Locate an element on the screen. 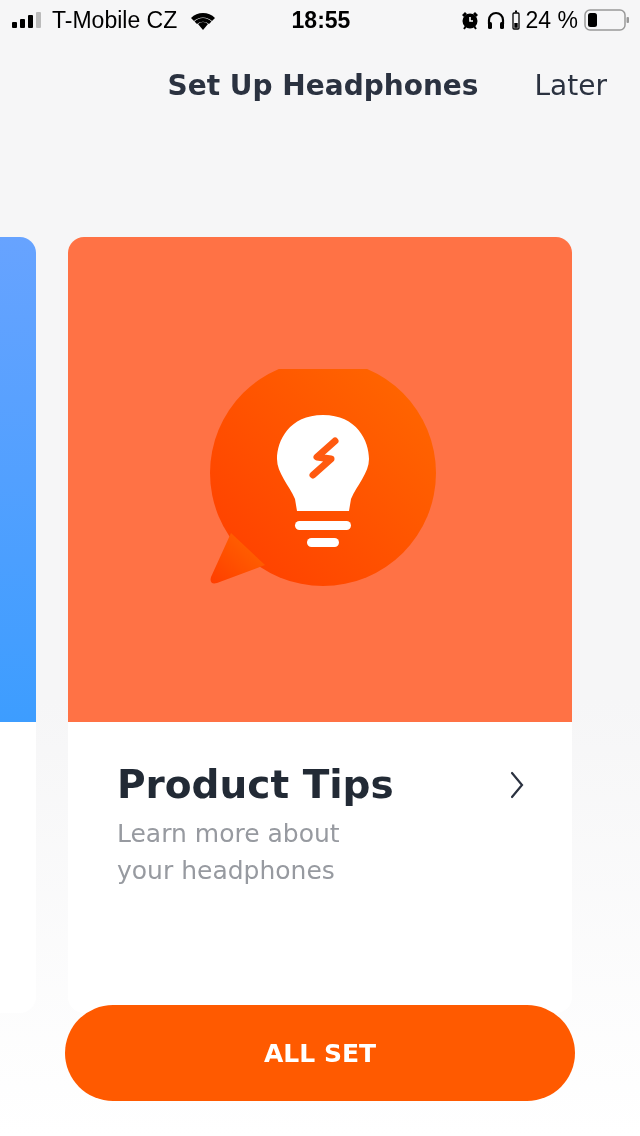  screen-title: Set Up Headphones is located at coordinates (323, 85).